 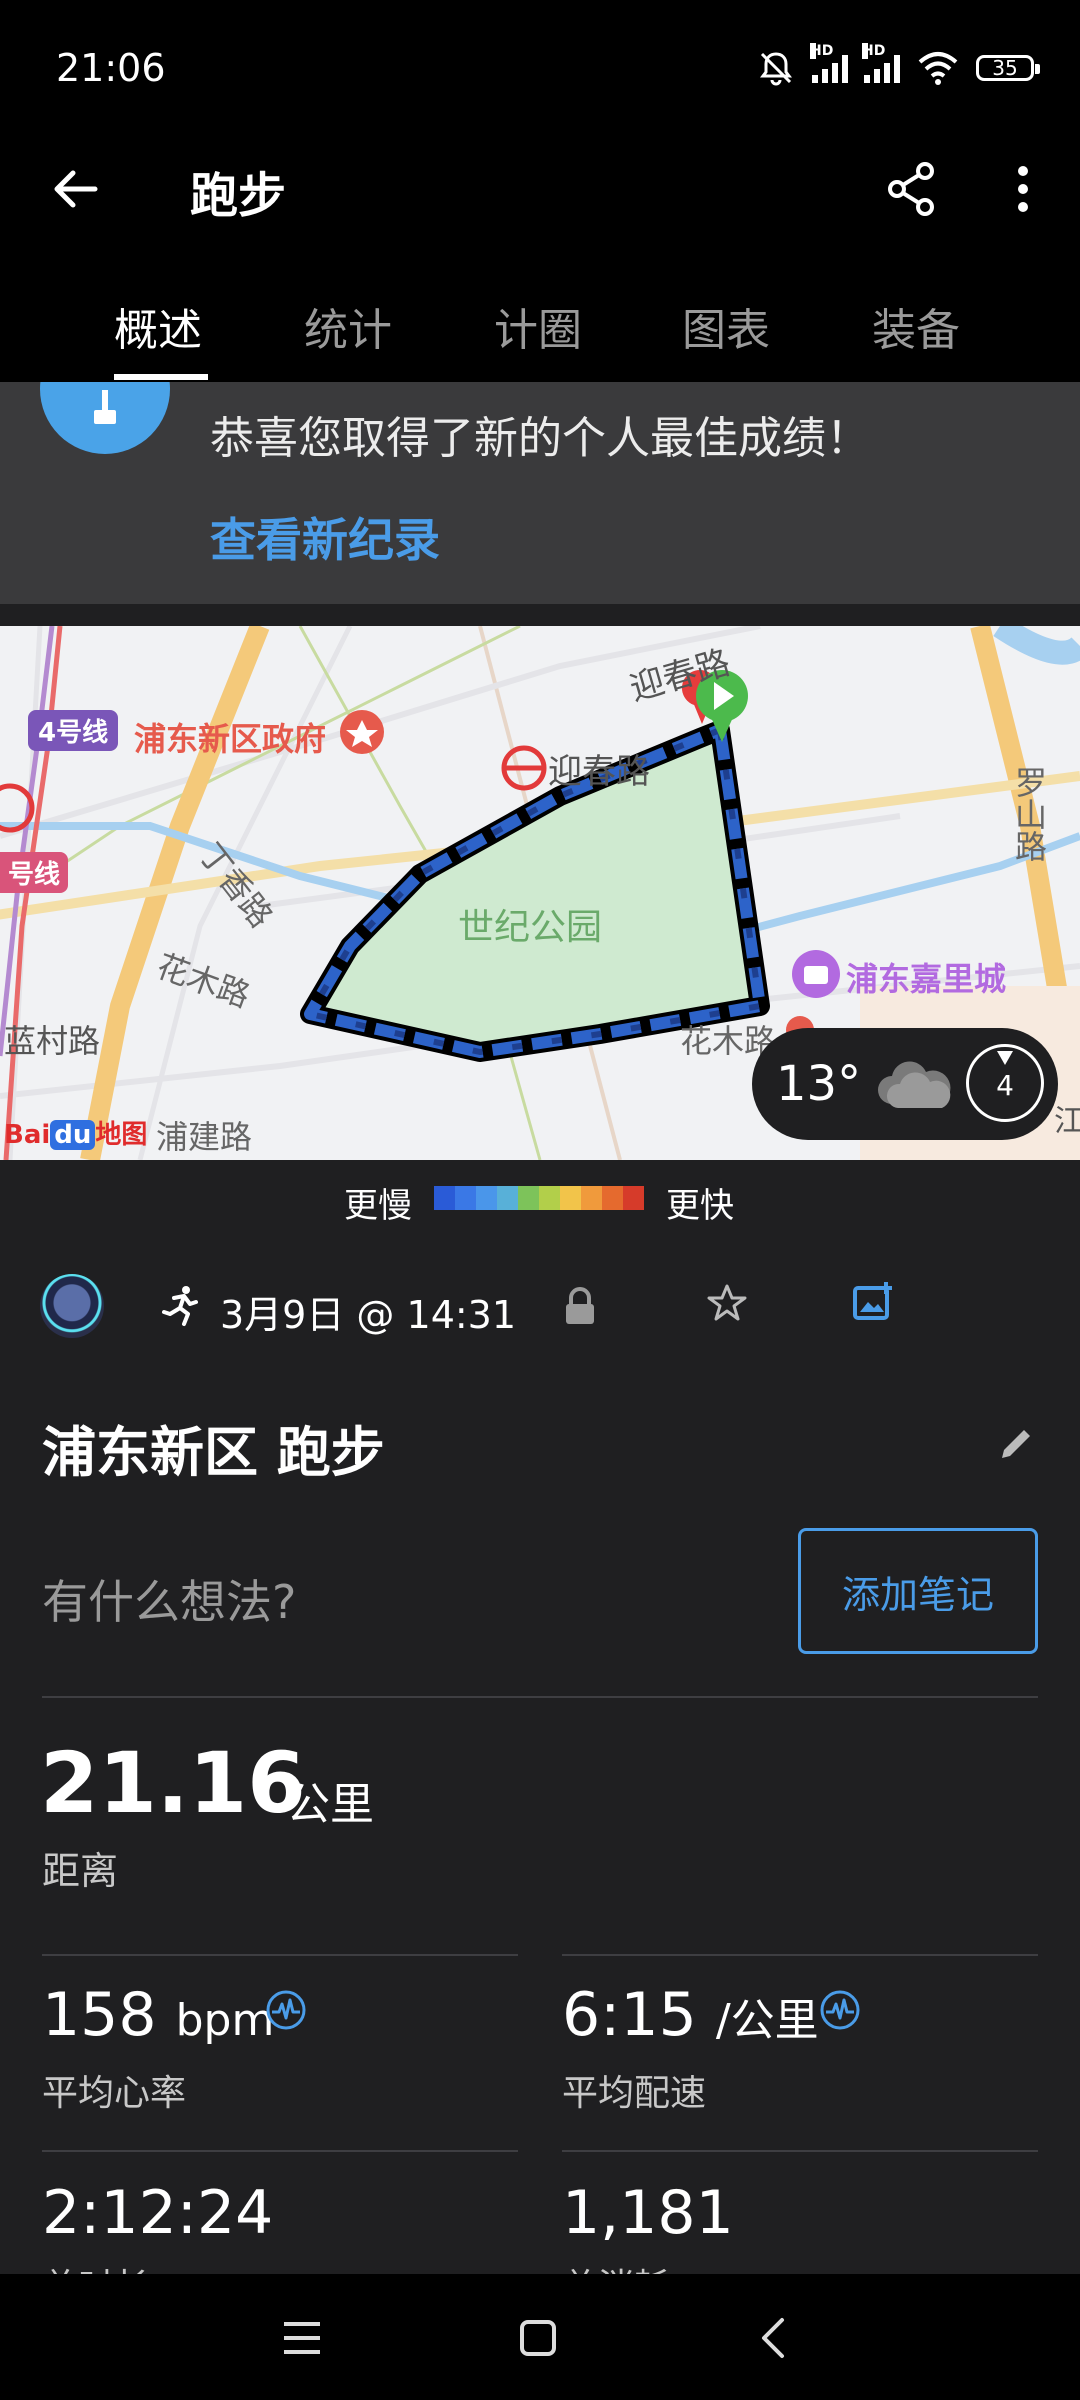 What do you see at coordinates (926, 979) in the screenshot?
I see `map-label-pudong-kerry-city: 浦东嘉里城` at bounding box center [926, 979].